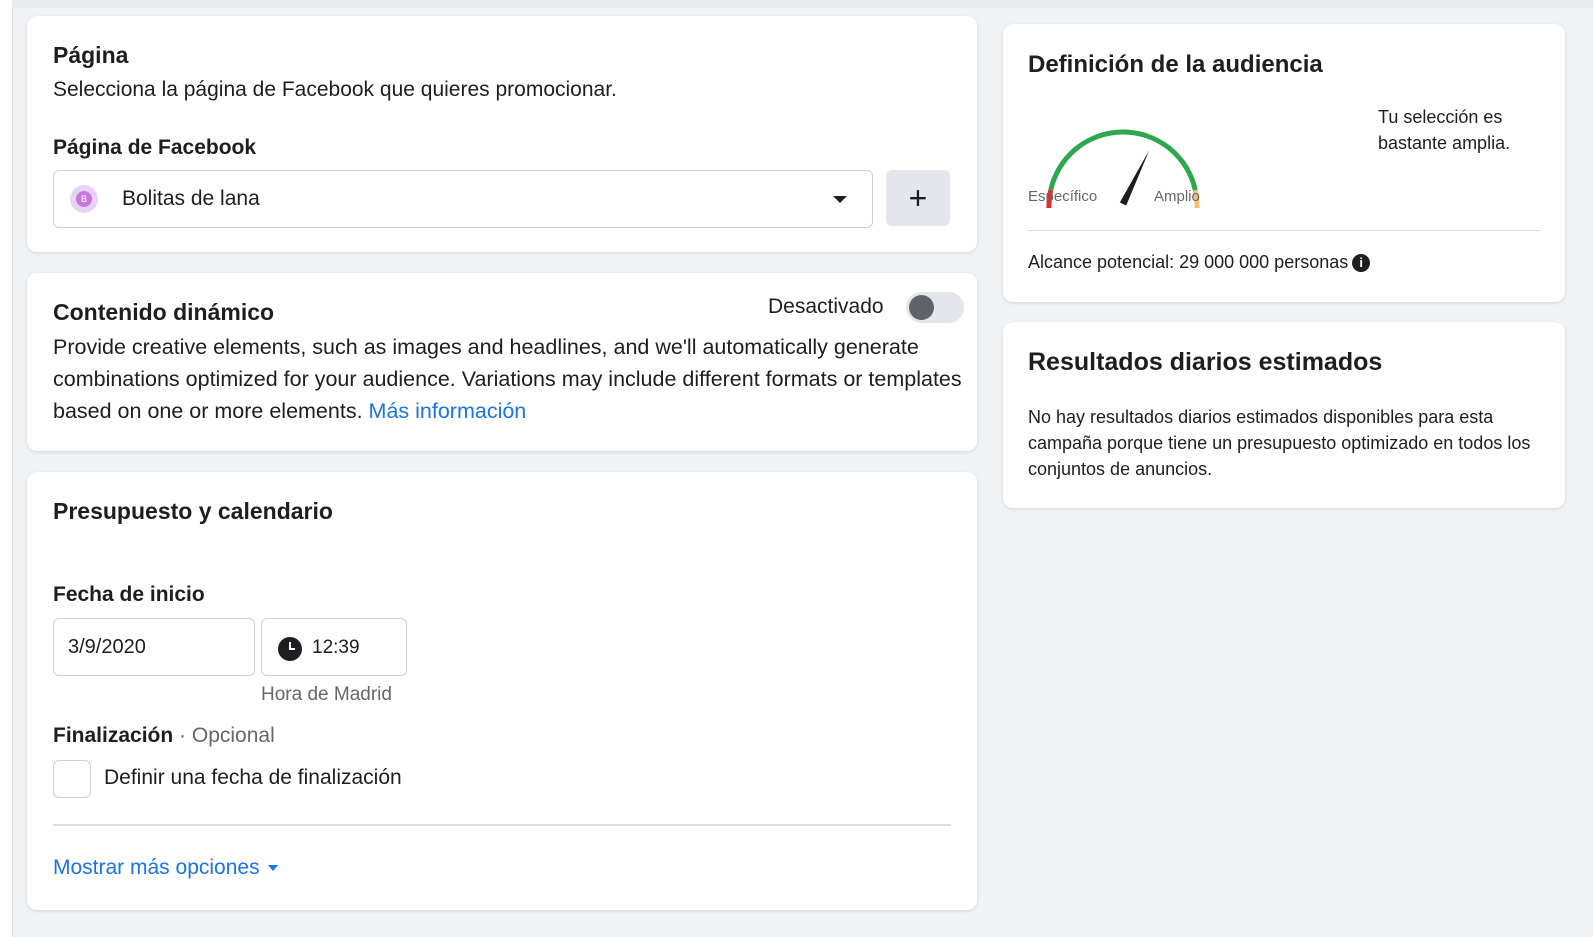 Image resolution: width=1593 pixels, height=937 pixels. What do you see at coordinates (1188, 262) in the screenshot?
I see `potential-reach-text: Alcance potencial: 29 000 000 personas` at bounding box center [1188, 262].